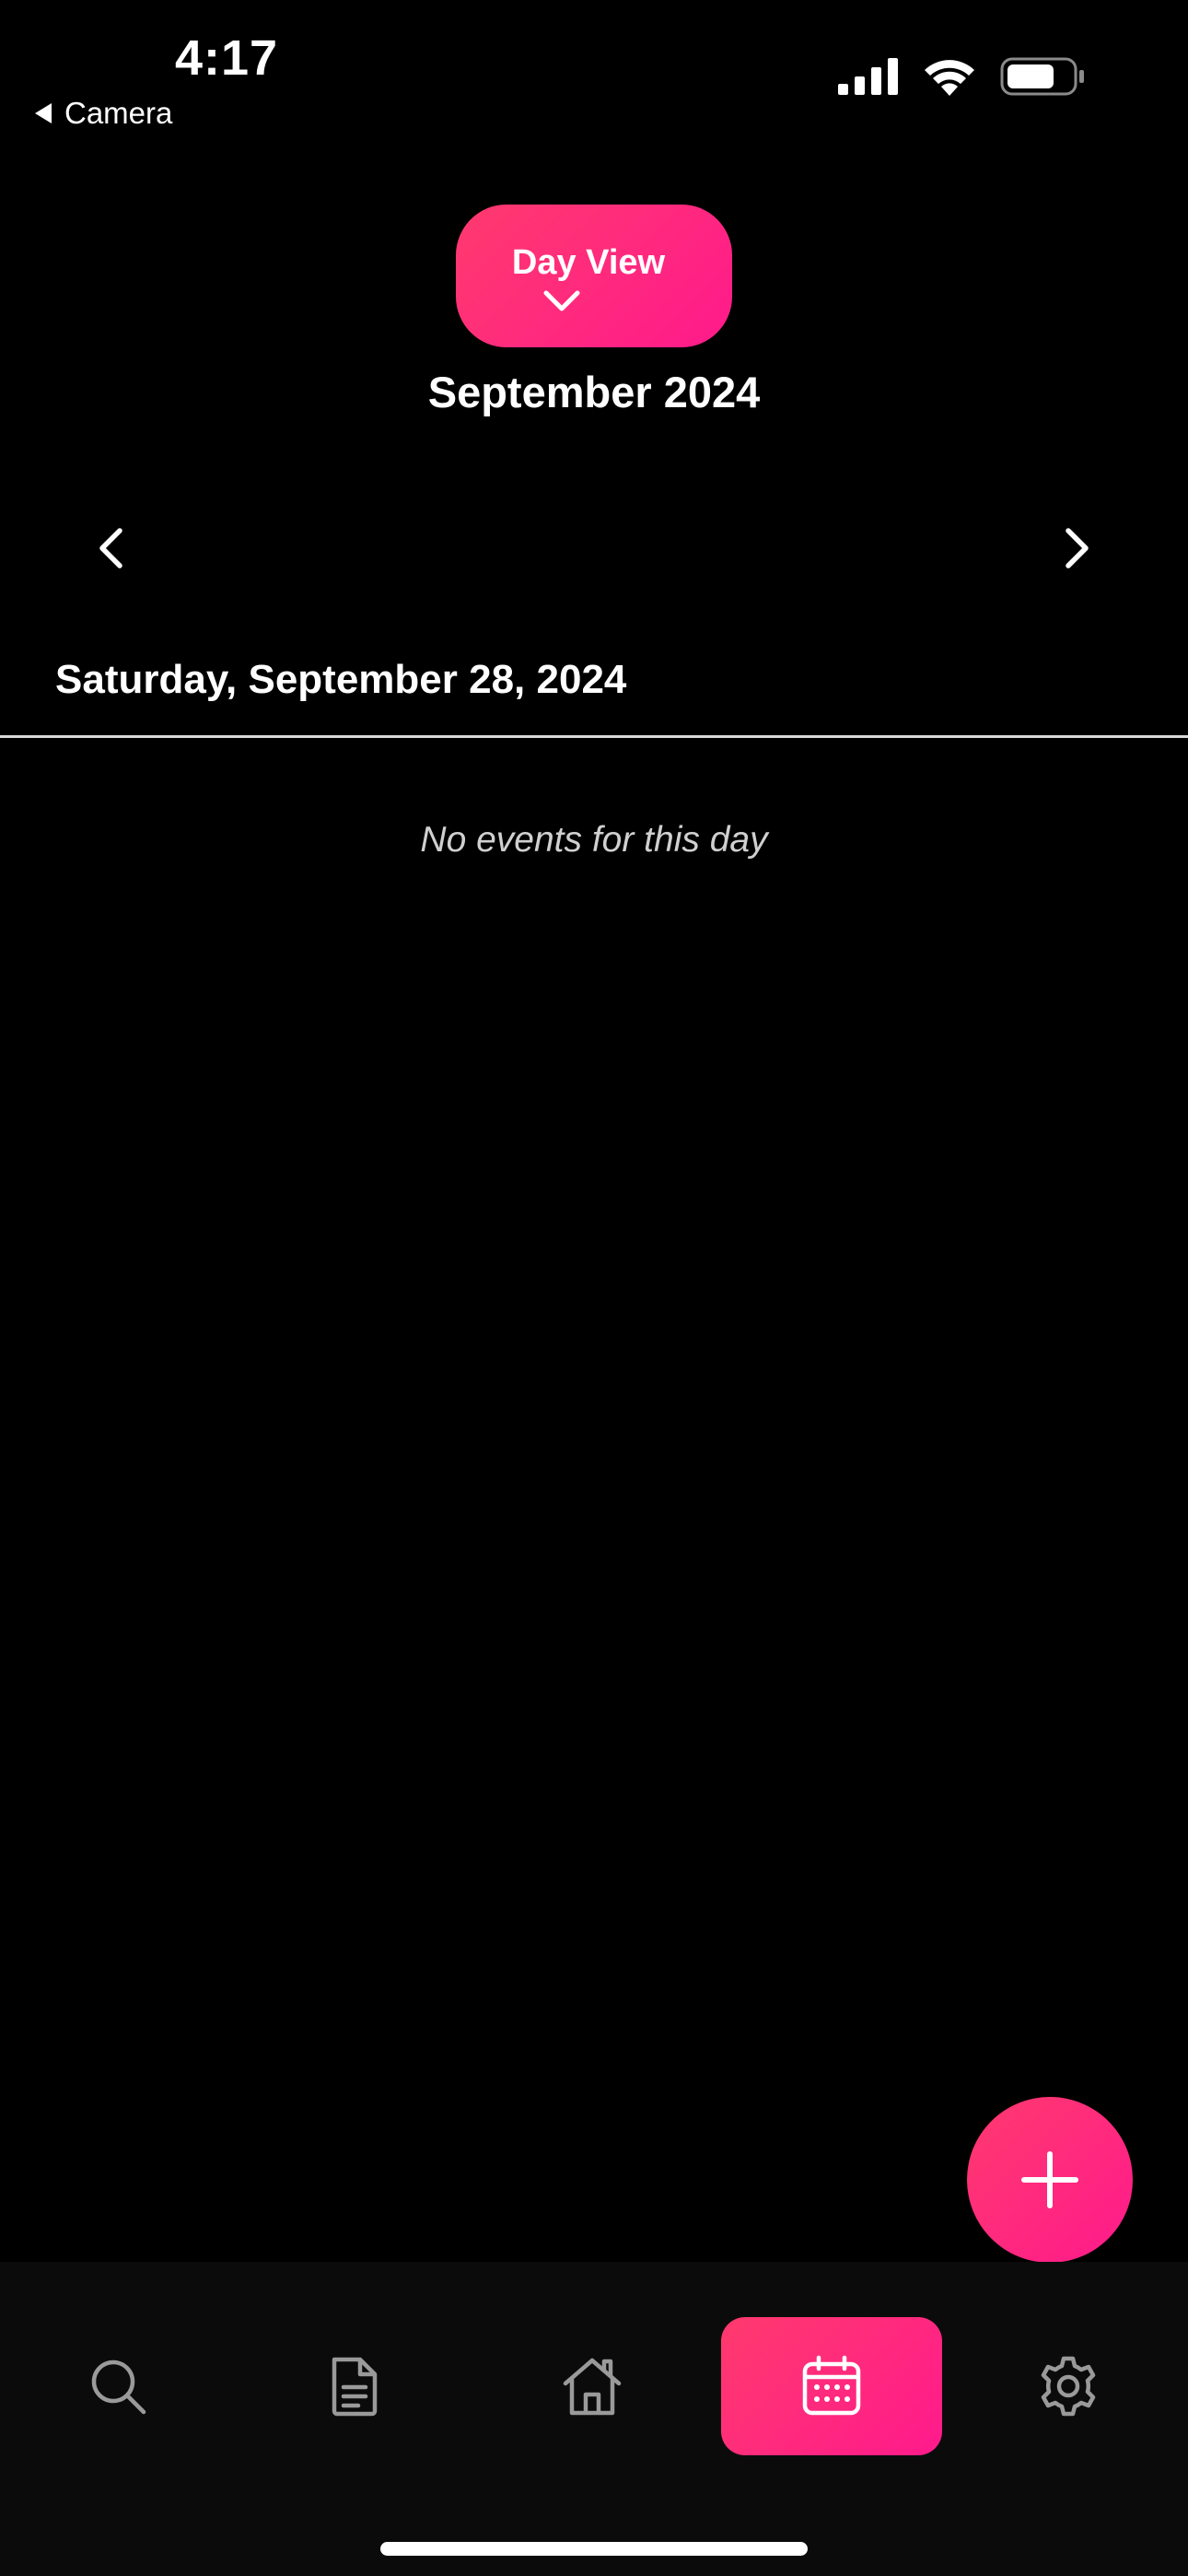  I want to click on document-icon, so click(355, 2387).